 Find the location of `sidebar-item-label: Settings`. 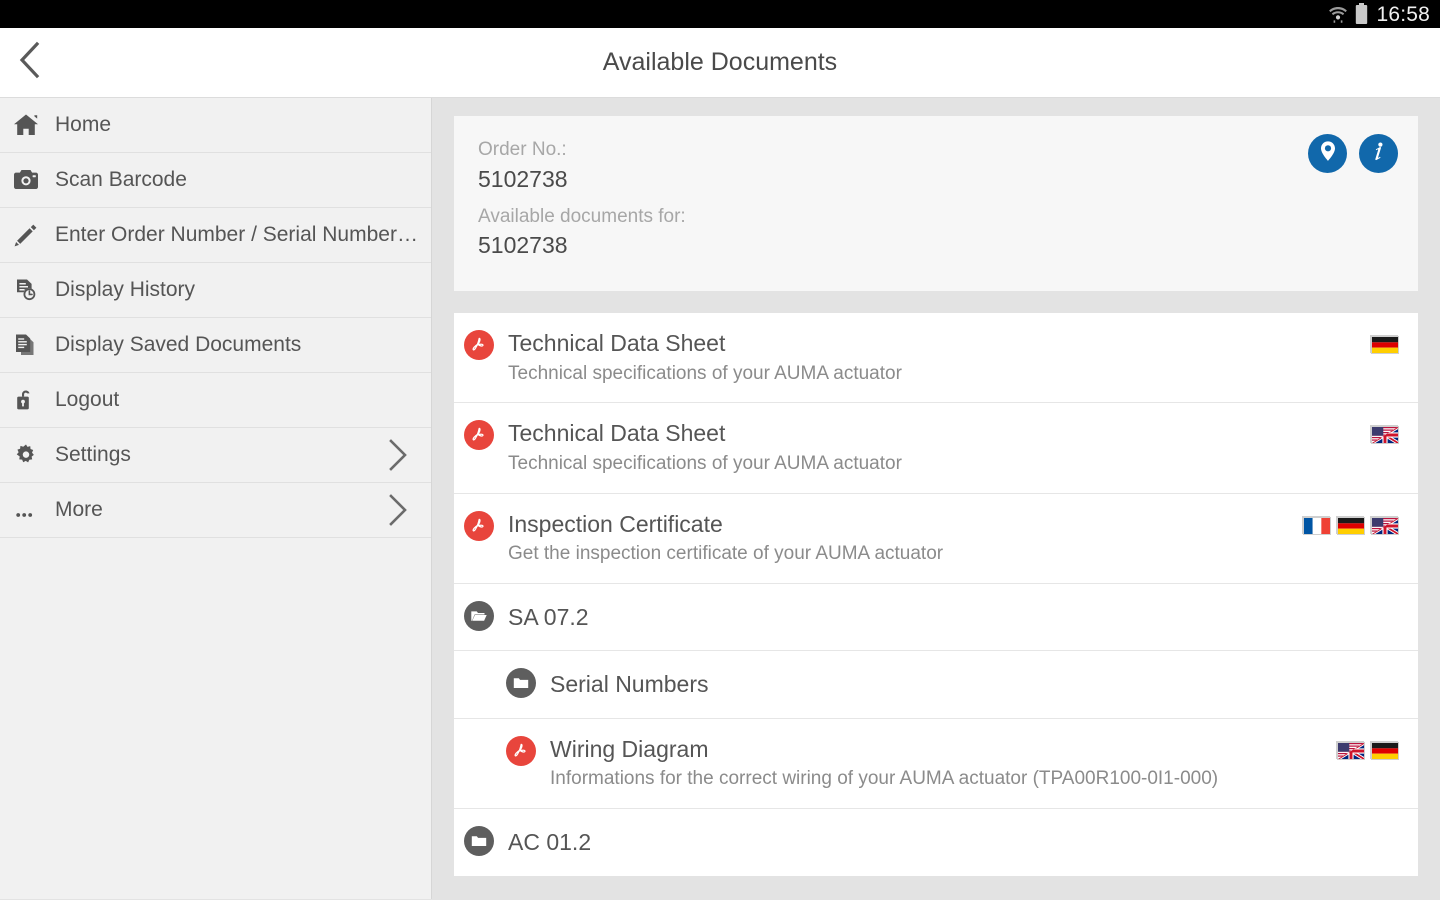

sidebar-item-label: Settings is located at coordinates (93, 454).